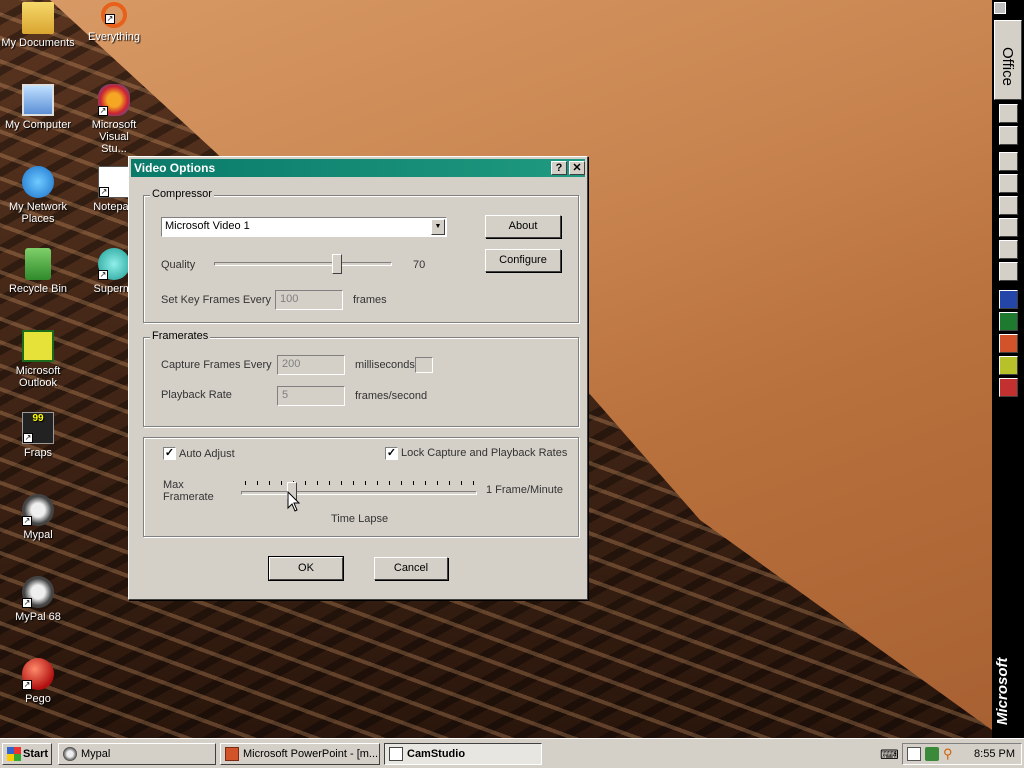  Describe the element at coordinates (169, 453) in the screenshot. I see `auto-adjust-checkbox: ✓` at that location.